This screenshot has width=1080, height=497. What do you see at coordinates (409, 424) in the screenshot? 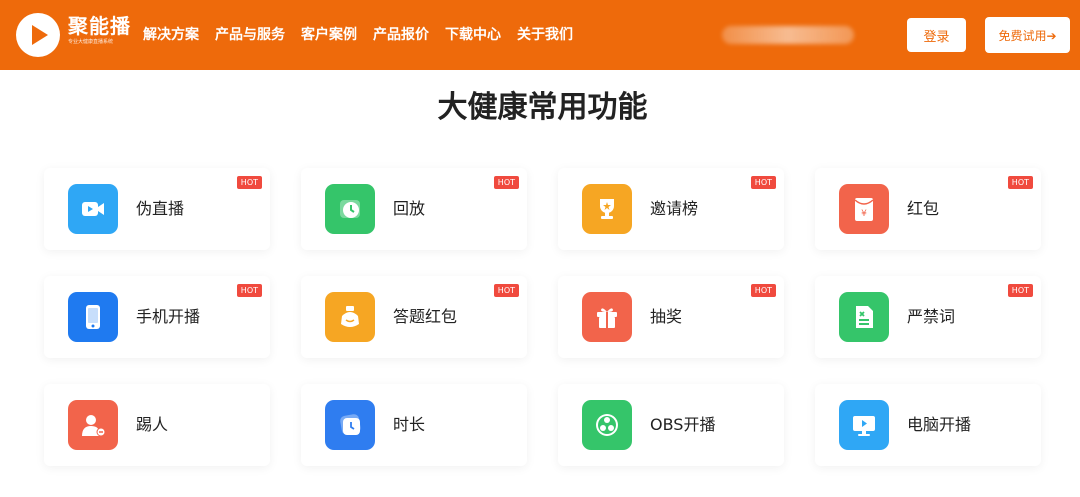
I see `feature-label: 时长` at bounding box center [409, 424].